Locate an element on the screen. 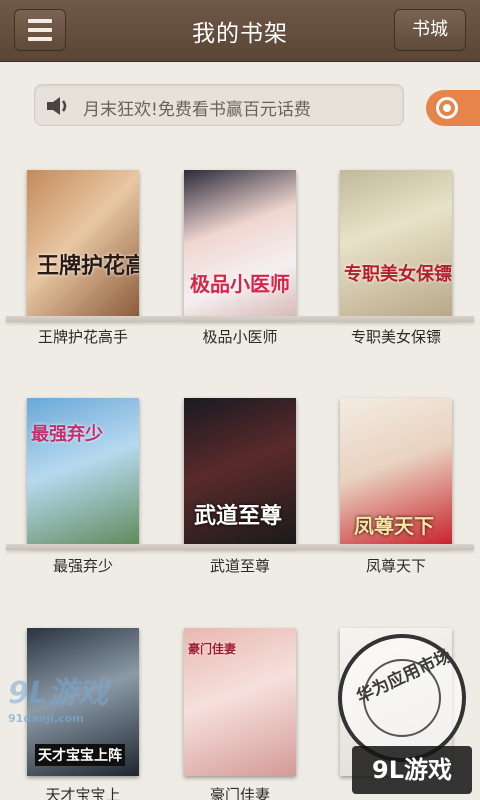 Image resolution: width=480 pixels, height=800 pixels. search-button is located at coordinates (453, 108).